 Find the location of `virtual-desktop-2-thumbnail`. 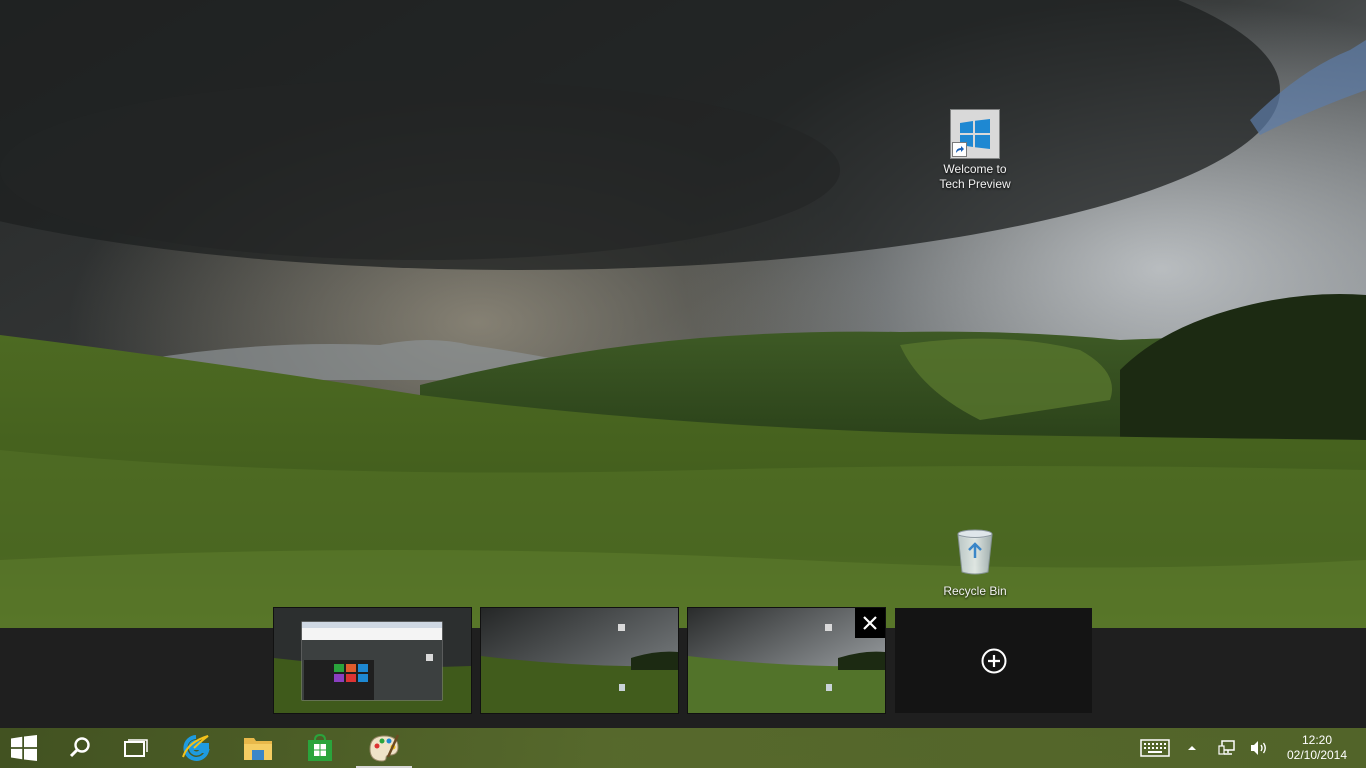

virtual-desktop-2-thumbnail is located at coordinates (579, 660).